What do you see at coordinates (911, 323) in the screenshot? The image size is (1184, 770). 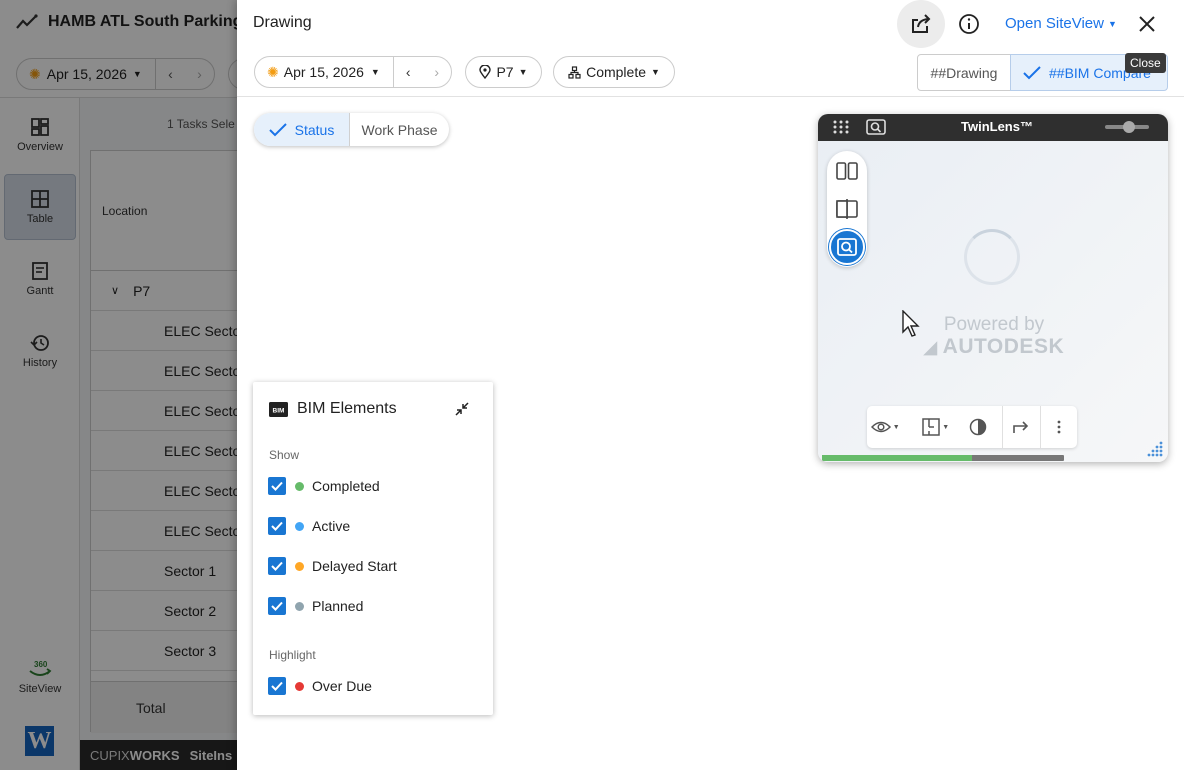 I see `mouse-cursor-icon` at bounding box center [911, 323].